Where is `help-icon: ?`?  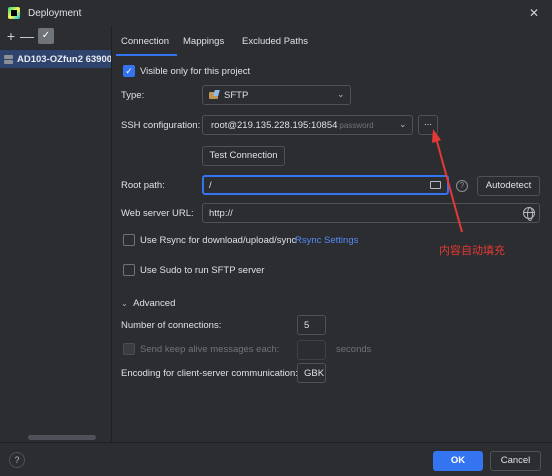
help-icon: ? is located at coordinates (462, 186).